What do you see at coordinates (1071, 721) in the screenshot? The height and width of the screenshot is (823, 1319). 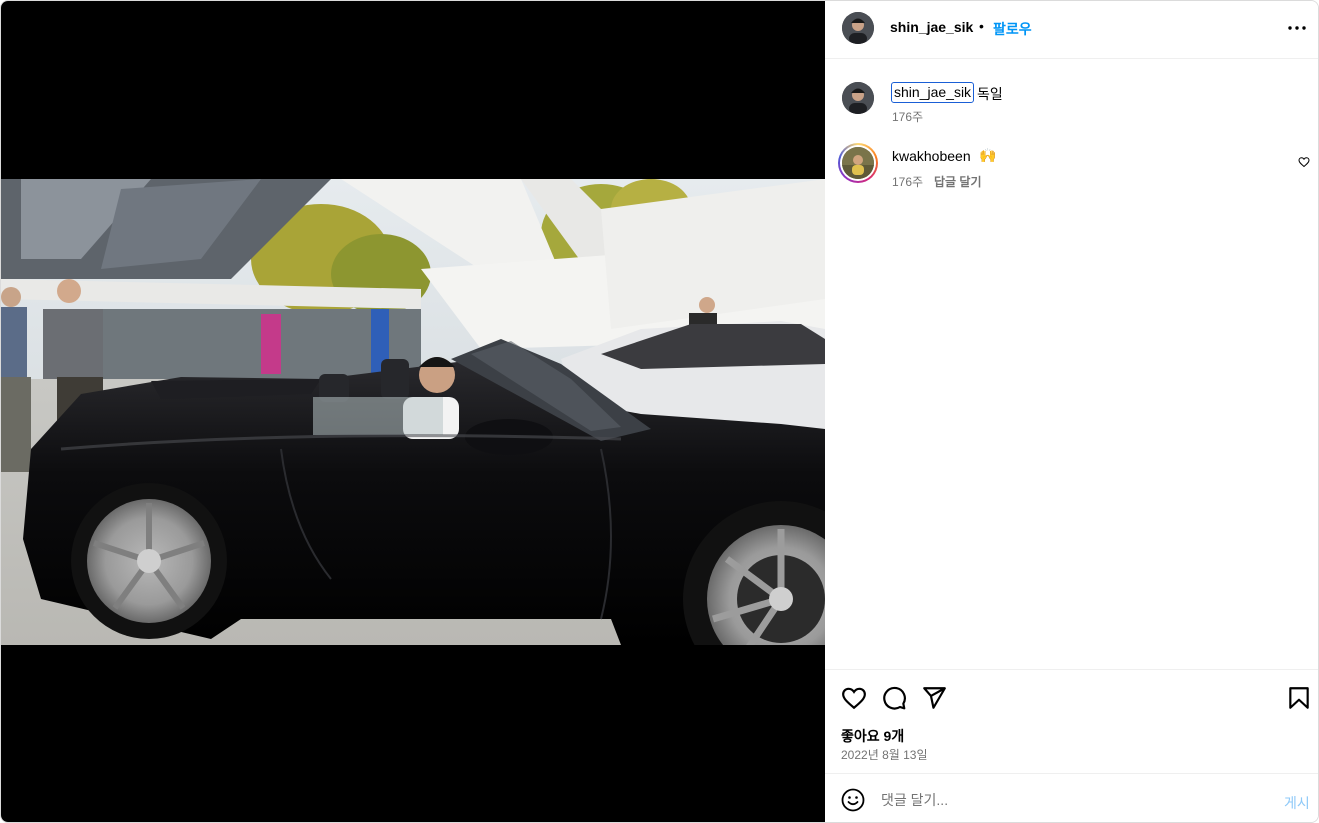 I see `post-actions: 좋아요 9개 2022년 8월 13일` at bounding box center [1071, 721].